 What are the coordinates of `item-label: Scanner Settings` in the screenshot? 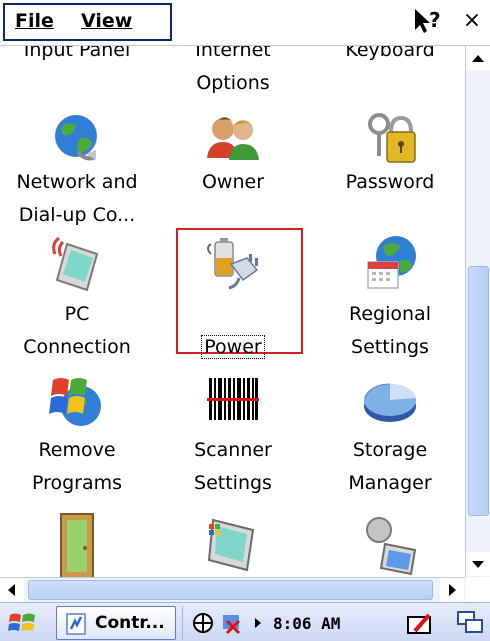 It's located at (233, 466).